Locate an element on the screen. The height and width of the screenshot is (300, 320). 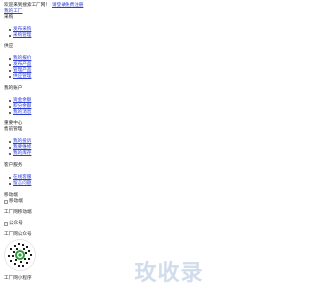
link-purchase-management: 采购管理 is located at coordinates (22, 36).